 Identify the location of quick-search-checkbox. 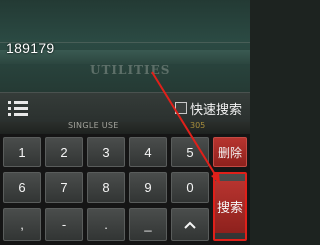
(180, 108).